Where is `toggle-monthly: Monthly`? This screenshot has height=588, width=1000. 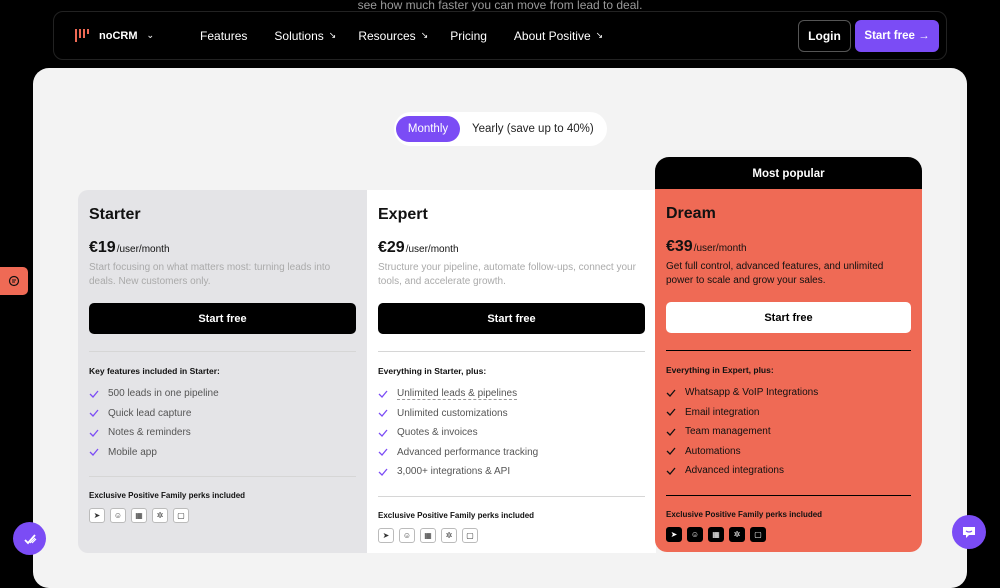
toggle-monthly: Monthly is located at coordinates (428, 129).